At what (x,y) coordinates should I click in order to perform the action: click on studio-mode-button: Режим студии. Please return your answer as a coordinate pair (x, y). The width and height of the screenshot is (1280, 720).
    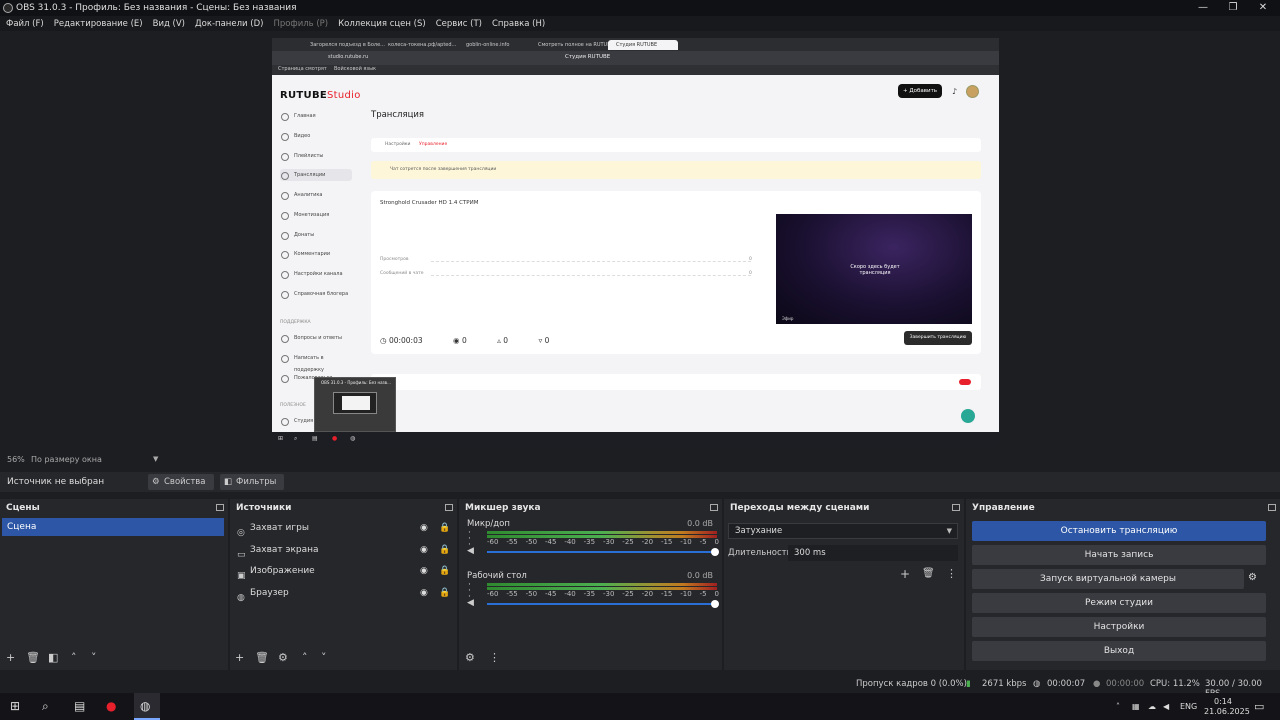
    Looking at the image, I should click on (1119, 603).